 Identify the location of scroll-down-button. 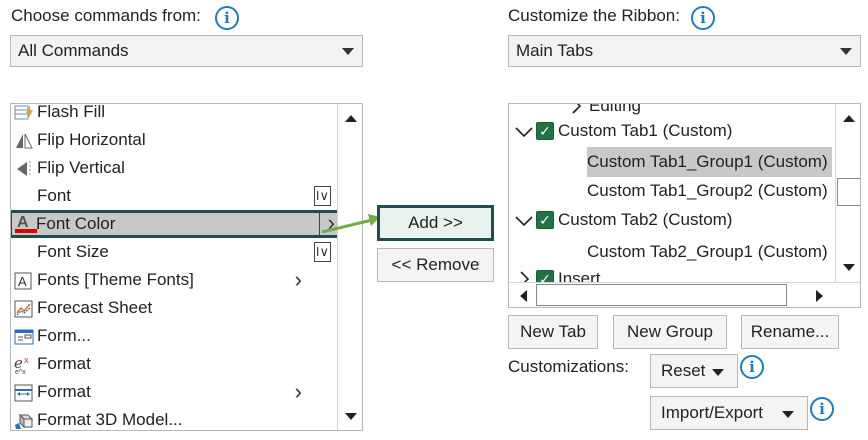
(350, 416).